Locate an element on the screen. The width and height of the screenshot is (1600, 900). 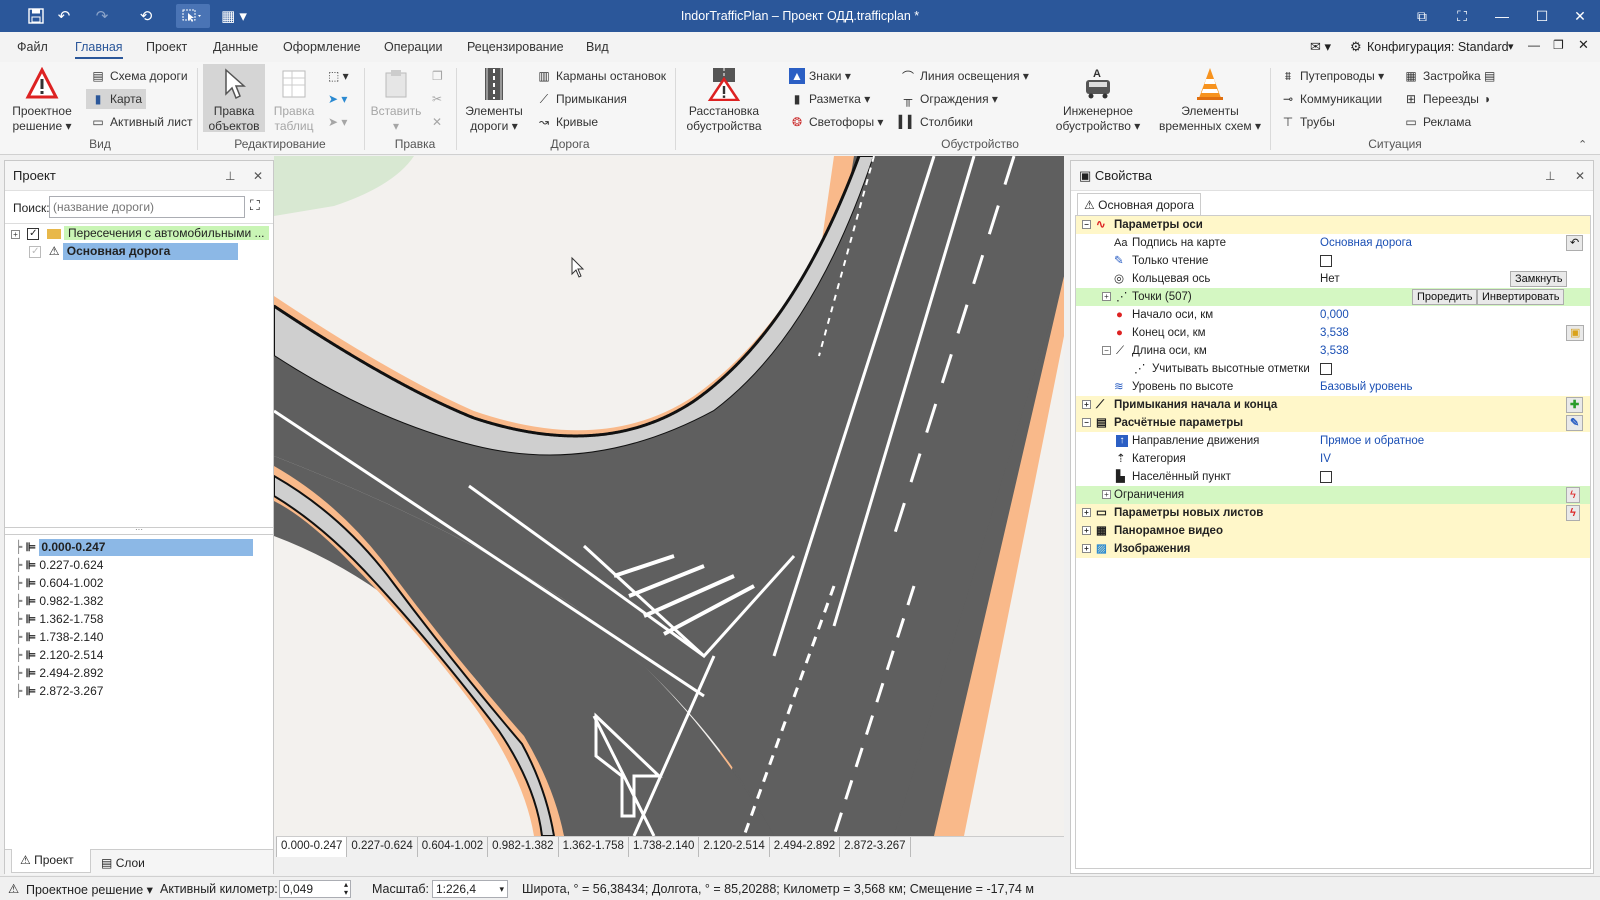
spinner-icon: ▴ ▾ is located at coordinates (346, 889).